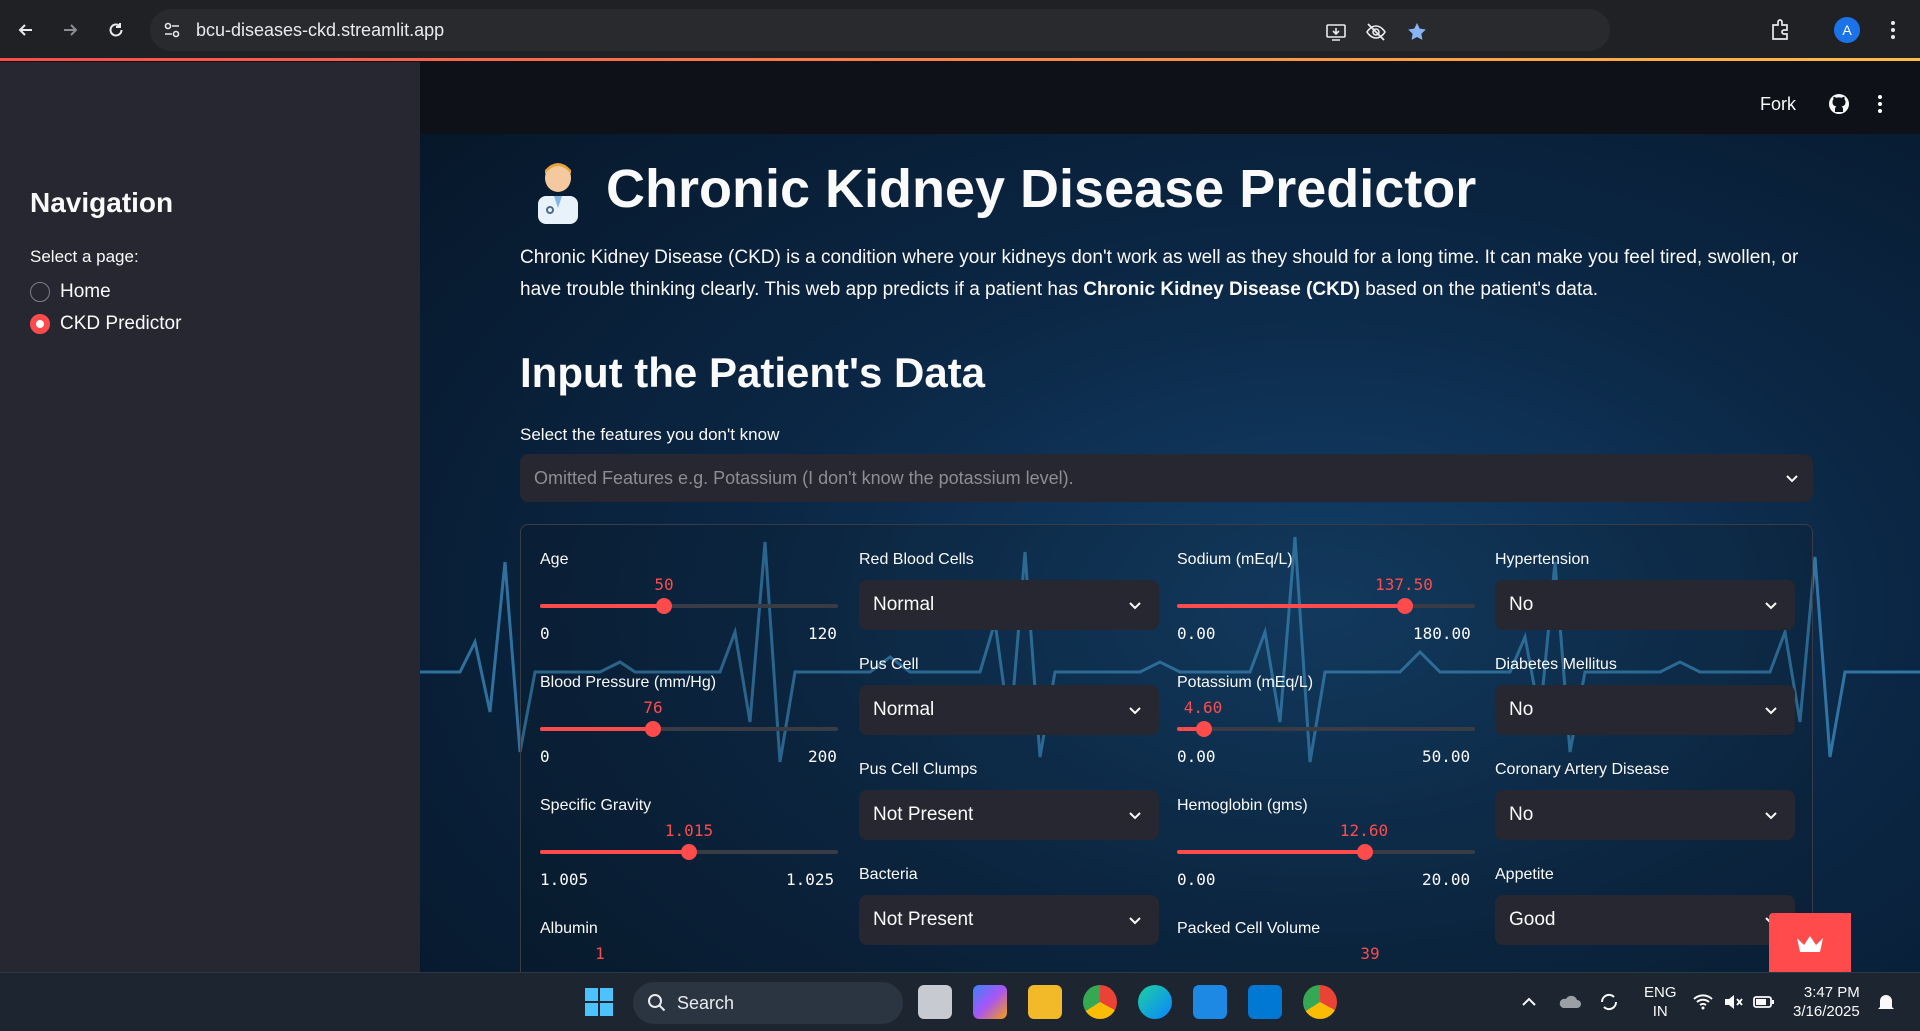  Describe the element at coordinates (172, 30) in the screenshot. I see `site-settings-icon` at that location.